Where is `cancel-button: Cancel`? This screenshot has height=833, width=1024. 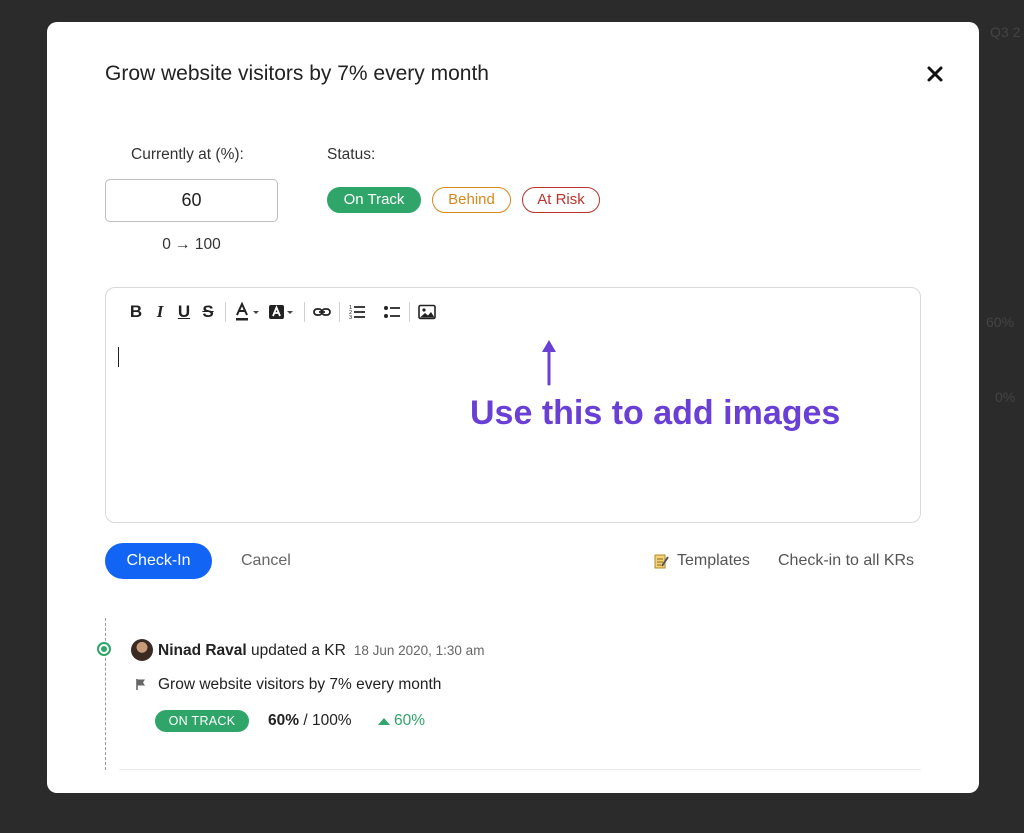 cancel-button: Cancel is located at coordinates (266, 561).